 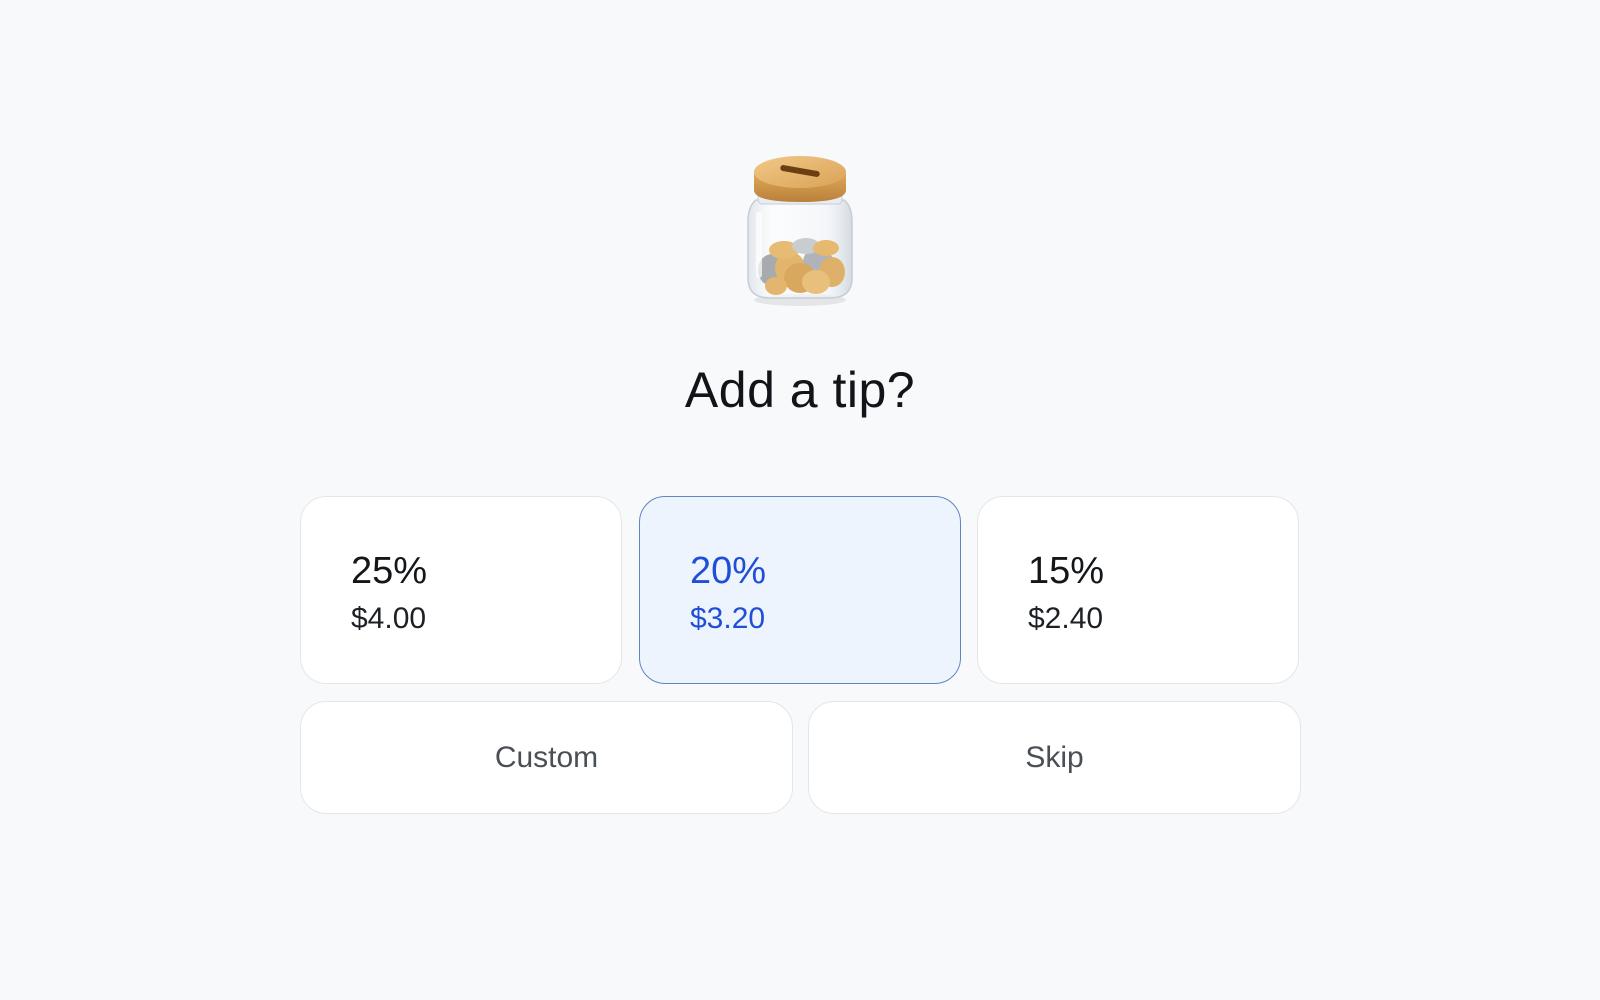 What do you see at coordinates (461, 590) in the screenshot?
I see `tip-option-25: 25% $4.00` at bounding box center [461, 590].